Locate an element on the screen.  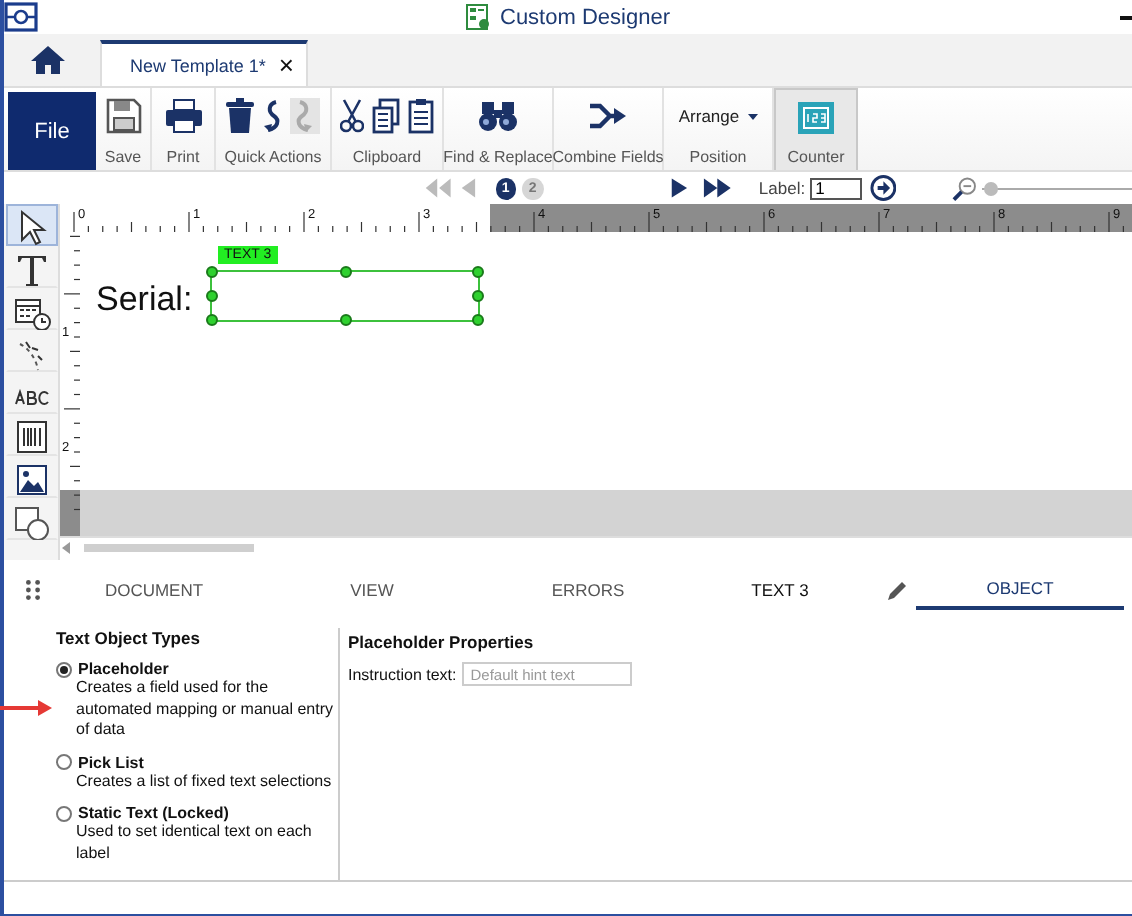
option-label: Placeholder is located at coordinates (123, 669).